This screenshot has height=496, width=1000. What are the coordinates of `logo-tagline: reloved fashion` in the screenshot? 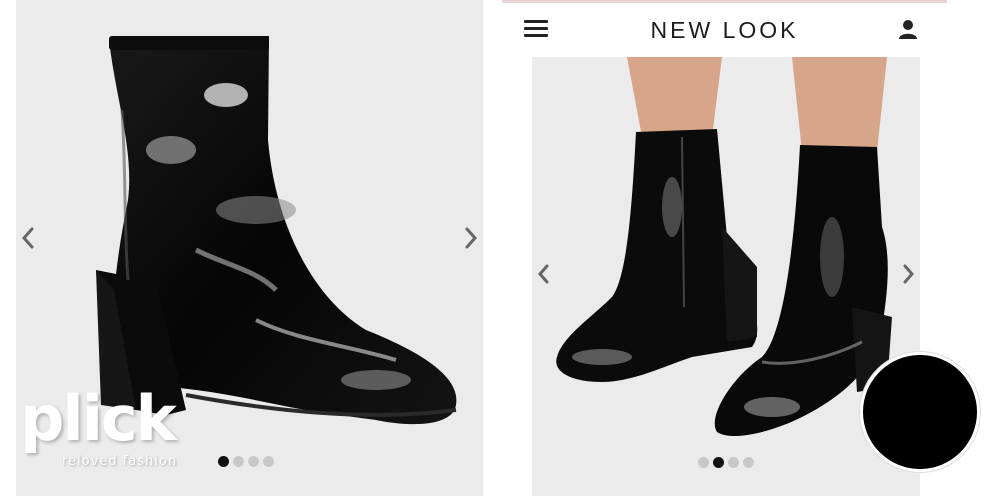 It's located at (120, 461).